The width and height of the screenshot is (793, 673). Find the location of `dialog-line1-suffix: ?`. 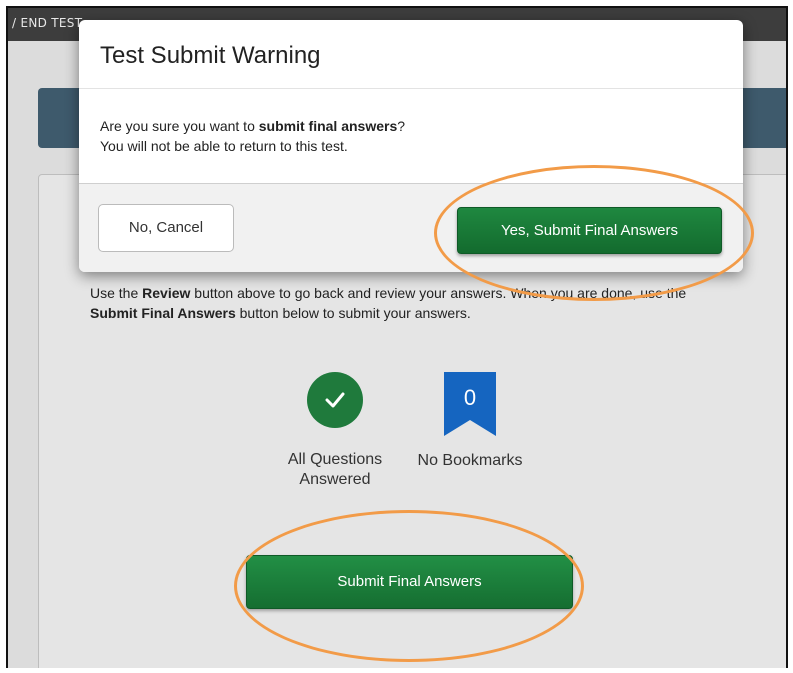

dialog-line1-suffix: ? is located at coordinates (401, 126).